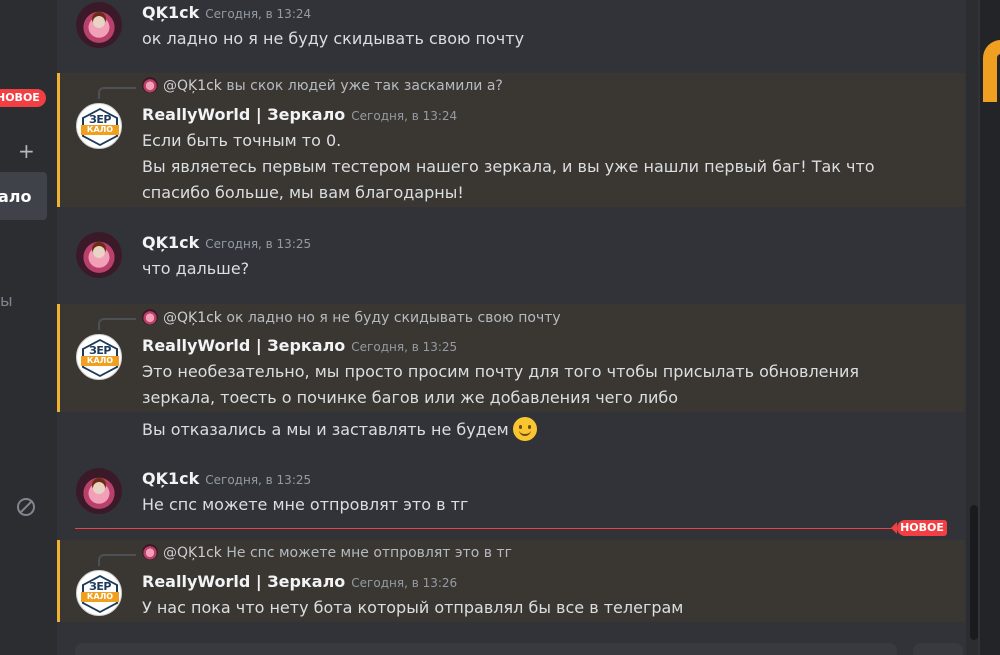 This screenshot has height=655, width=1000. Describe the element at coordinates (26, 151) in the screenshot. I see `add-channel-icon: +` at that location.